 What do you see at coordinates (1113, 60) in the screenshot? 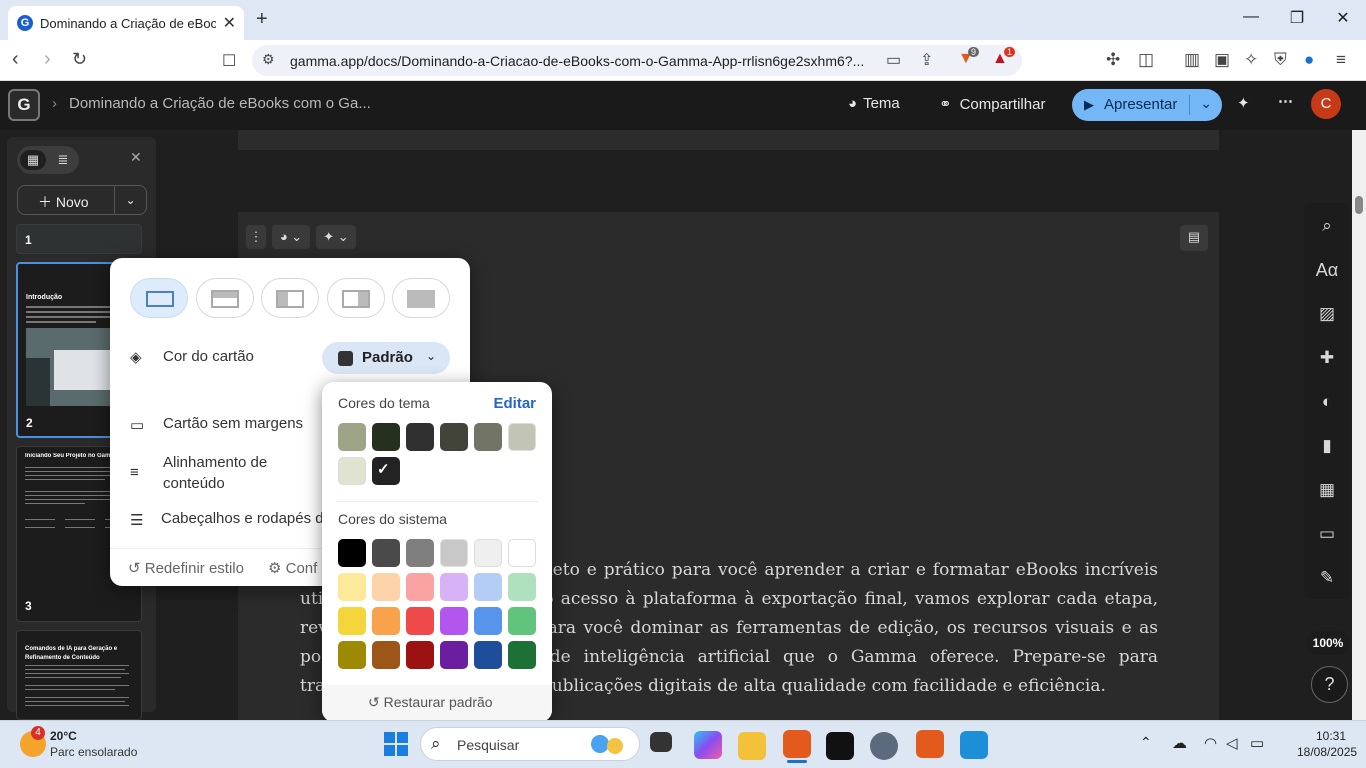
I see `extensions-icon: ✣` at bounding box center [1113, 60].